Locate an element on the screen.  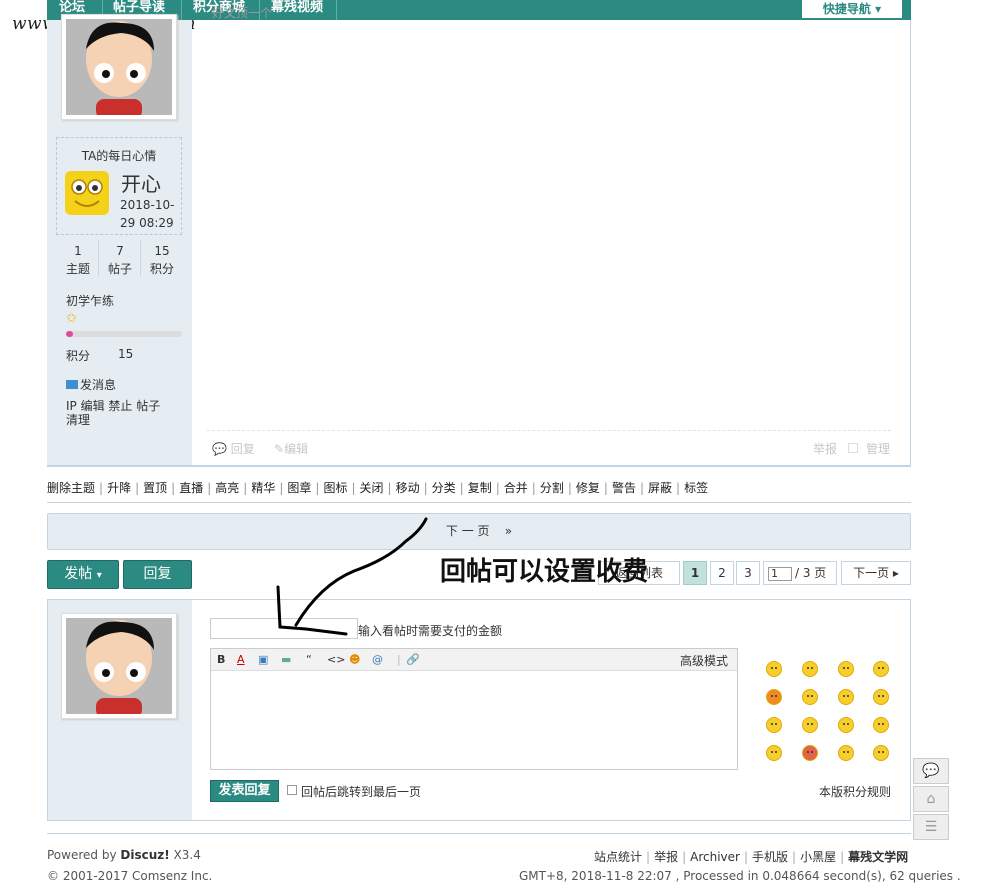
page-button: 3 is located at coordinates (748, 573).